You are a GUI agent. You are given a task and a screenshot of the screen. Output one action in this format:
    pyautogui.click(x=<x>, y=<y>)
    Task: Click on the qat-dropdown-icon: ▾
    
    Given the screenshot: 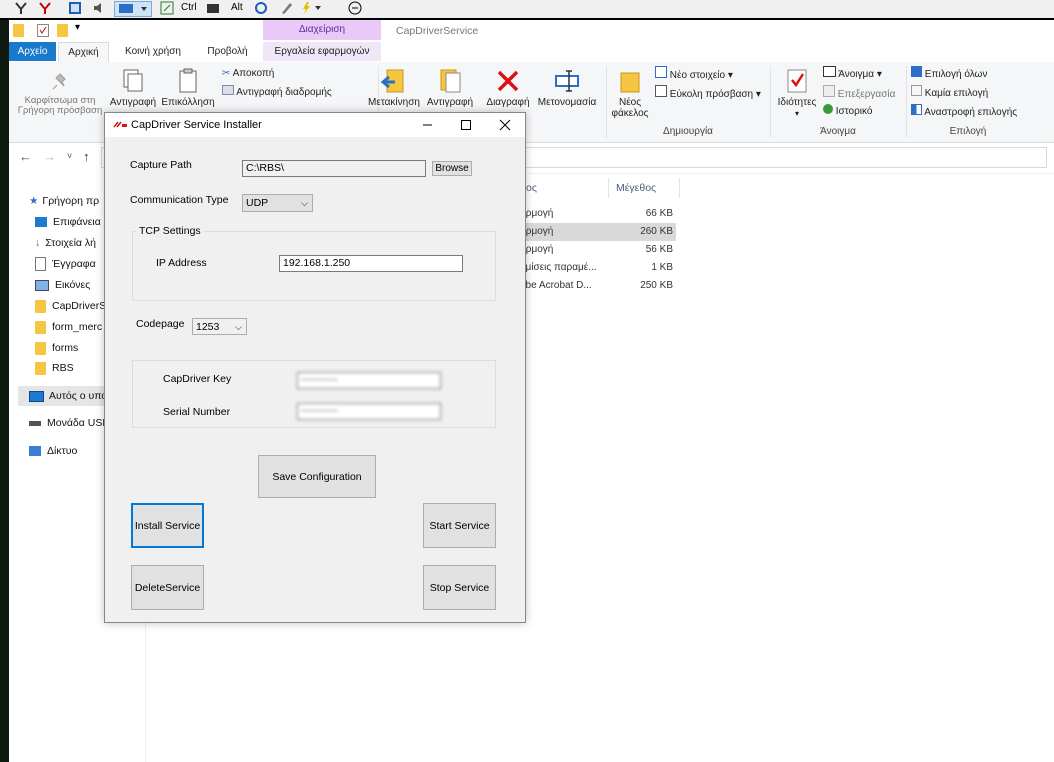 What is the action you would take?
    pyautogui.click(x=77, y=27)
    